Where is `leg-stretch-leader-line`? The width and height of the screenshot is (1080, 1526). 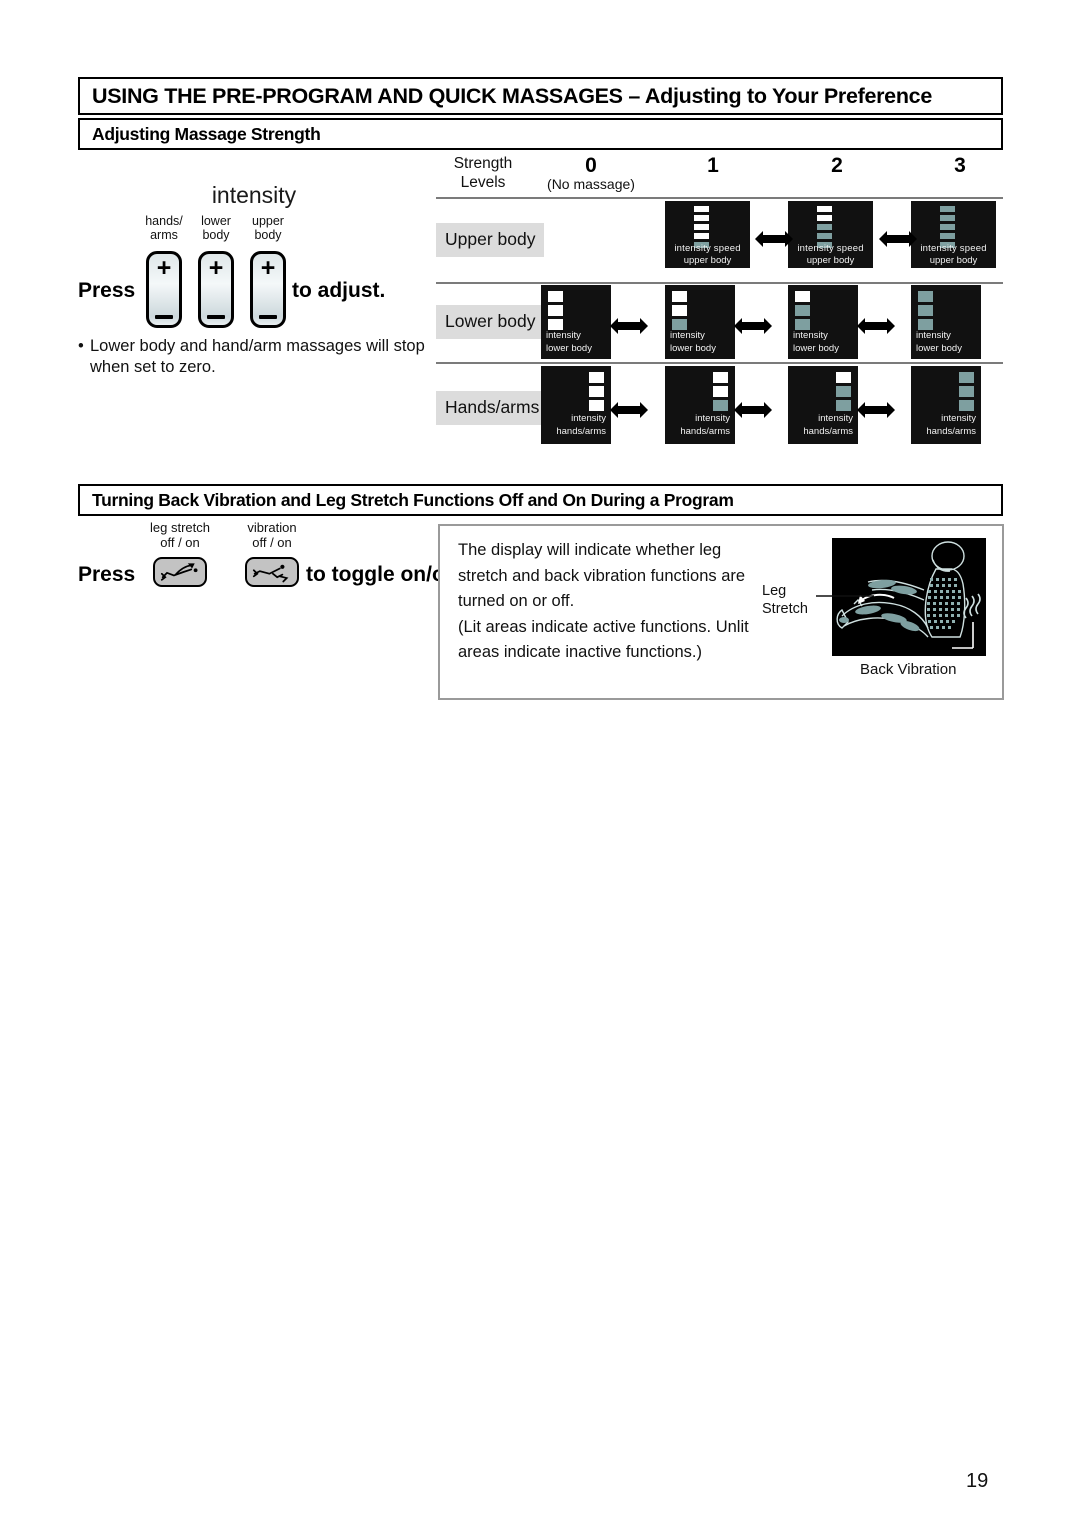
leg-stretch-leader-line is located at coordinates (845, 596).